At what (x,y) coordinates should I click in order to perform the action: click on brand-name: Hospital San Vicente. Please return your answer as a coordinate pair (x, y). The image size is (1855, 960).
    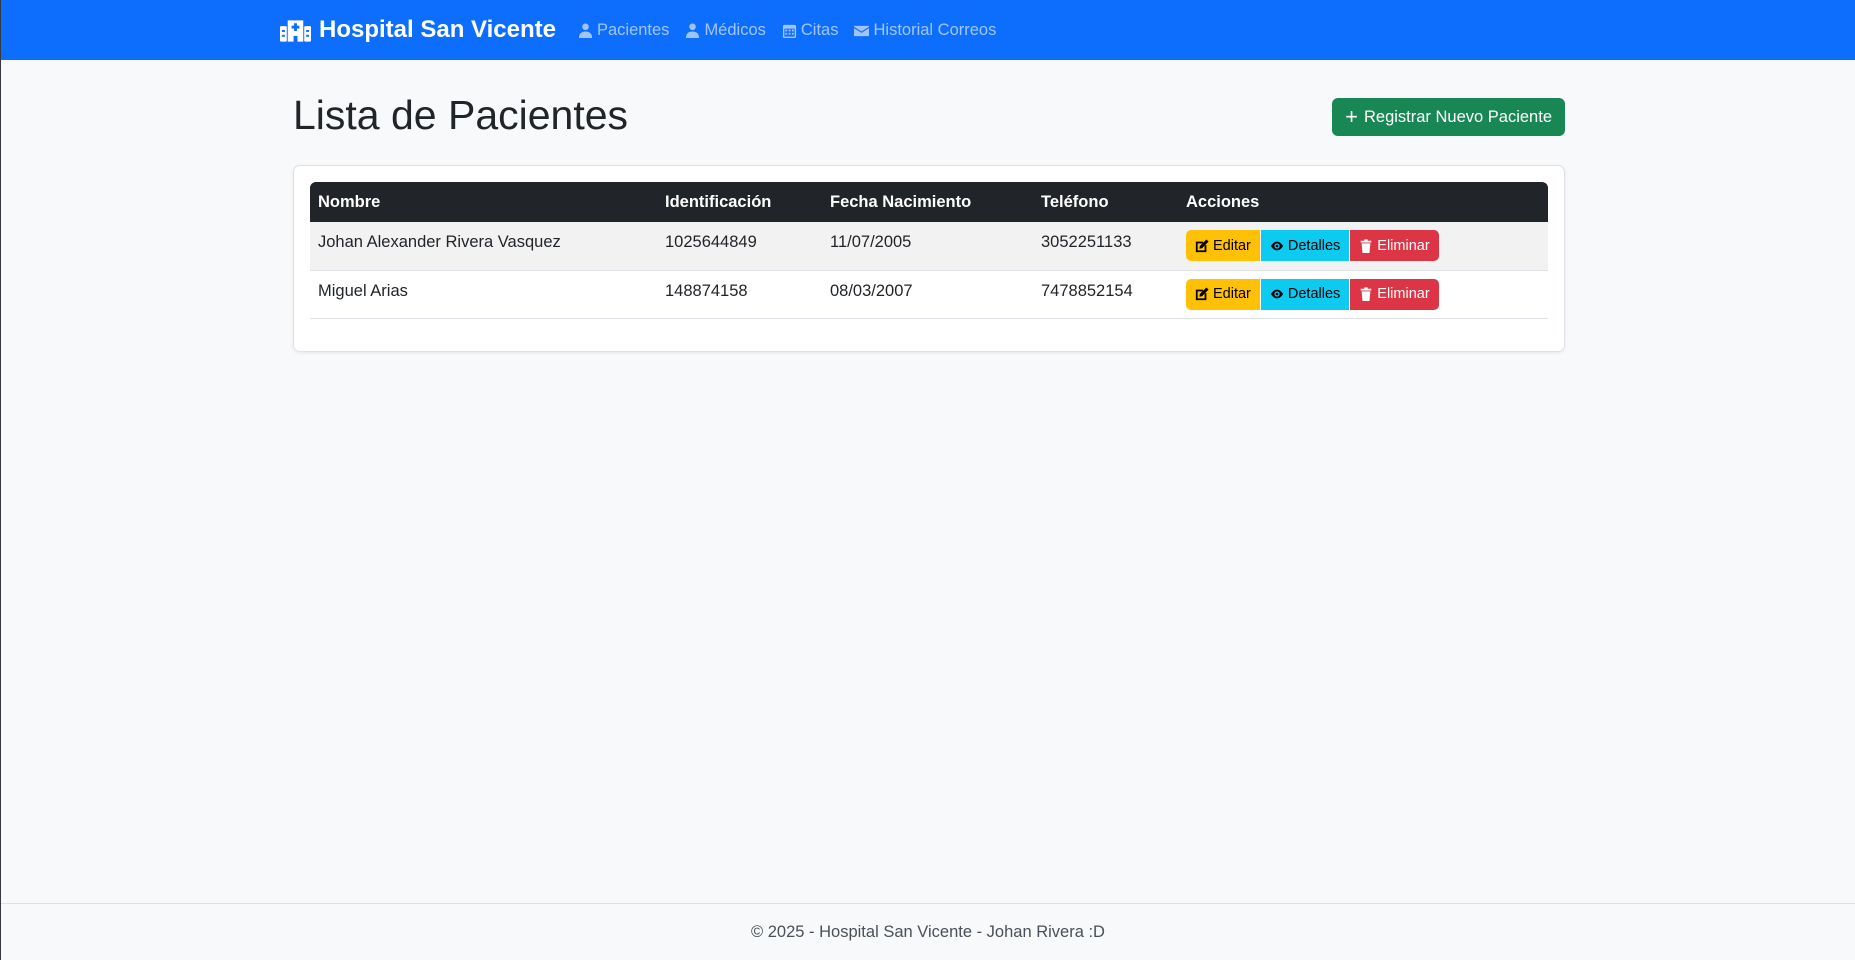
    Looking at the image, I should click on (437, 29).